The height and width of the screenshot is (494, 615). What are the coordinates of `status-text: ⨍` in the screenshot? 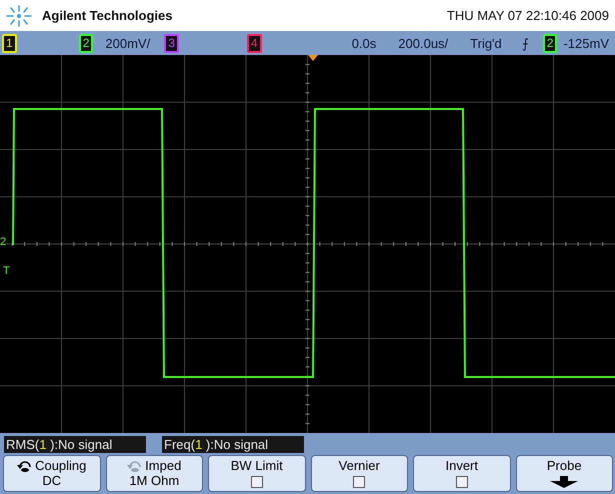 It's located at (525, 43).